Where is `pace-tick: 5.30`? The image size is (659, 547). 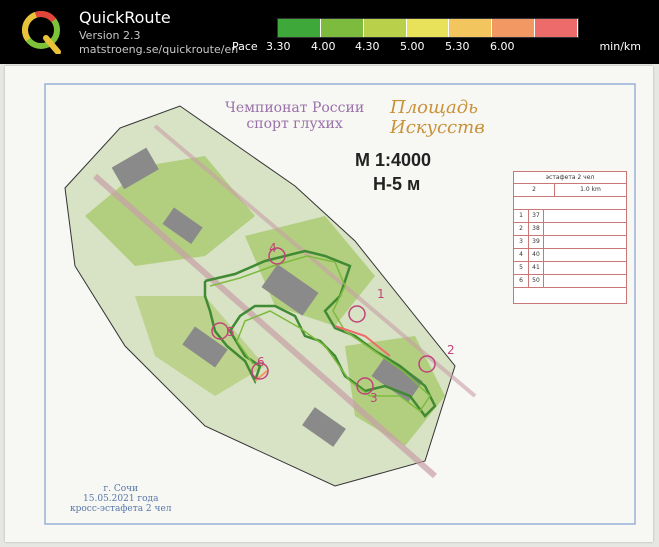 pace-tick: 5.30 is located at coordinates (457, 46).